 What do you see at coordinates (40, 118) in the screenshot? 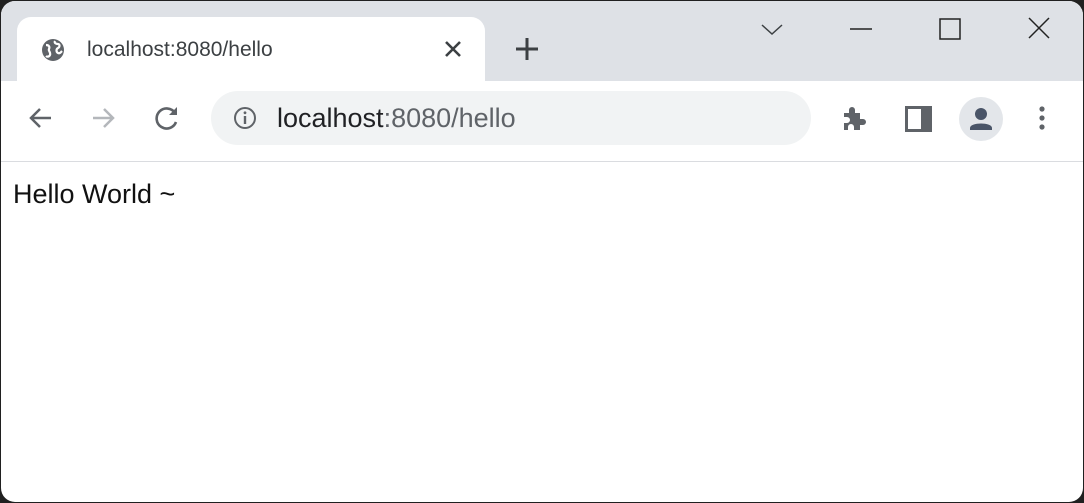
I see `back-icon` at bounding box center [40, 118].